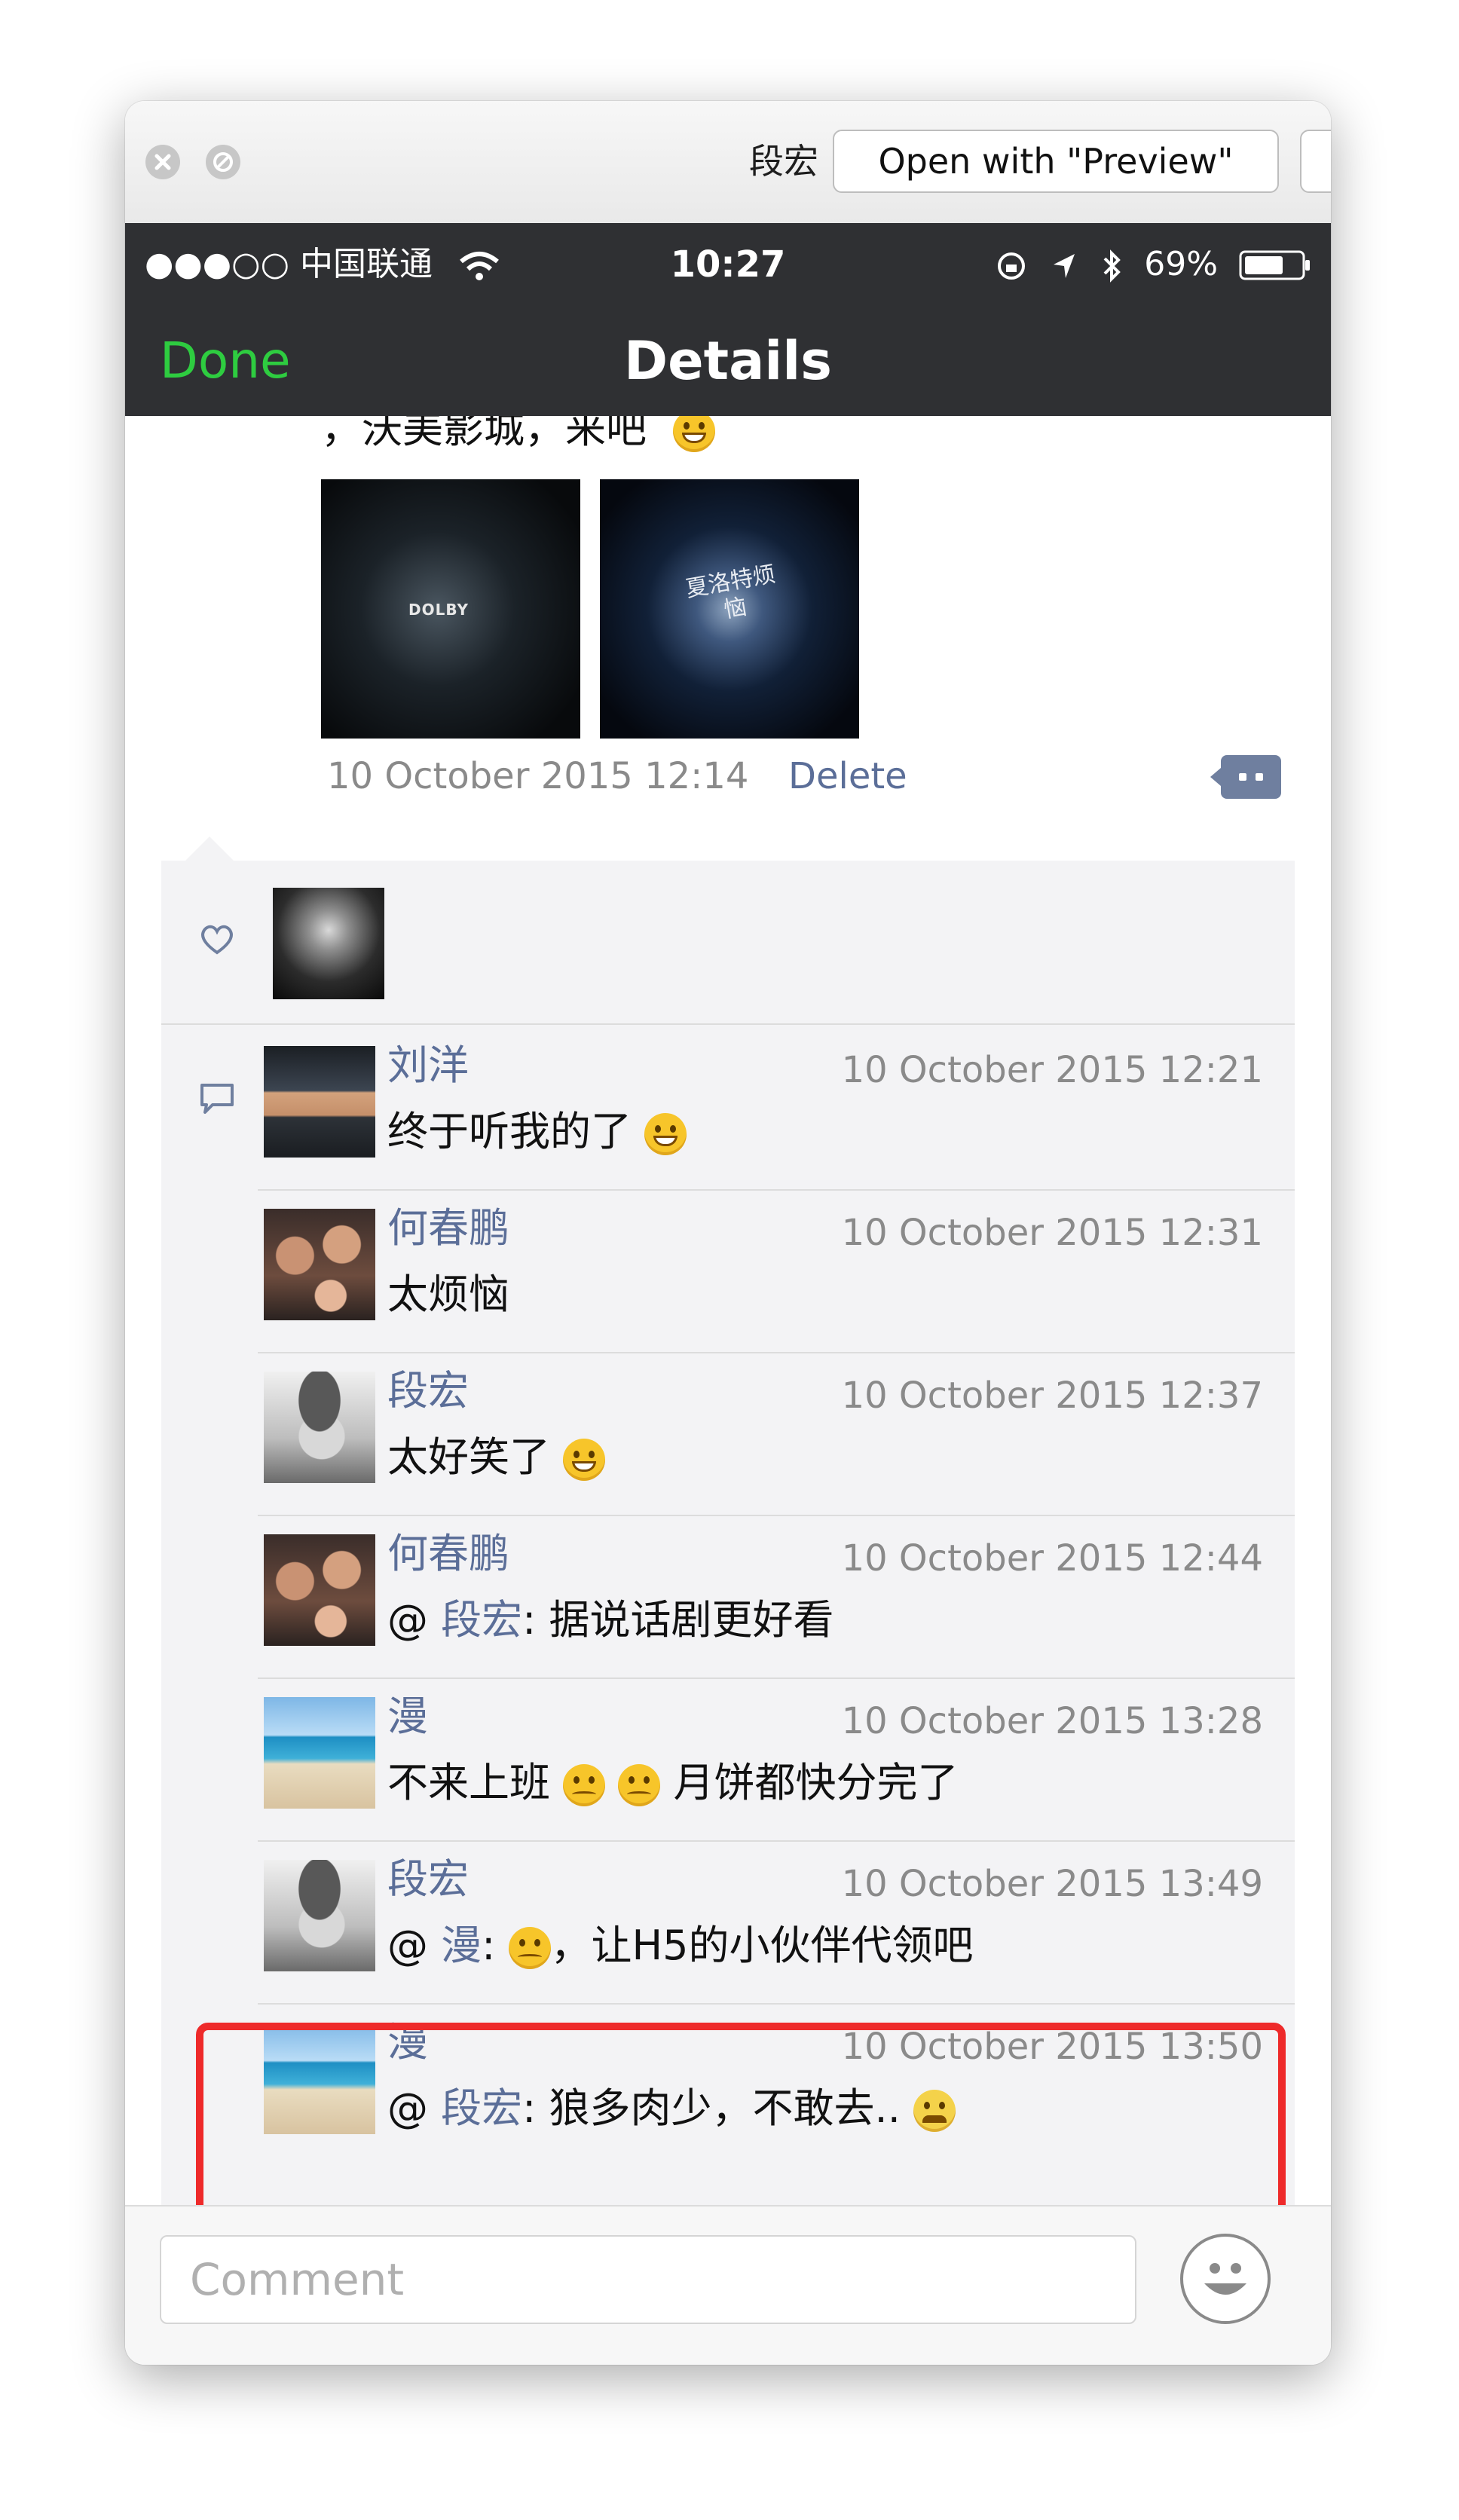 The image size is (1459, 2520). What do you see at coordinates (1181, 264) in the screenshot?
I see `battery-percent: 69%` at bounding box center [1181, 264].